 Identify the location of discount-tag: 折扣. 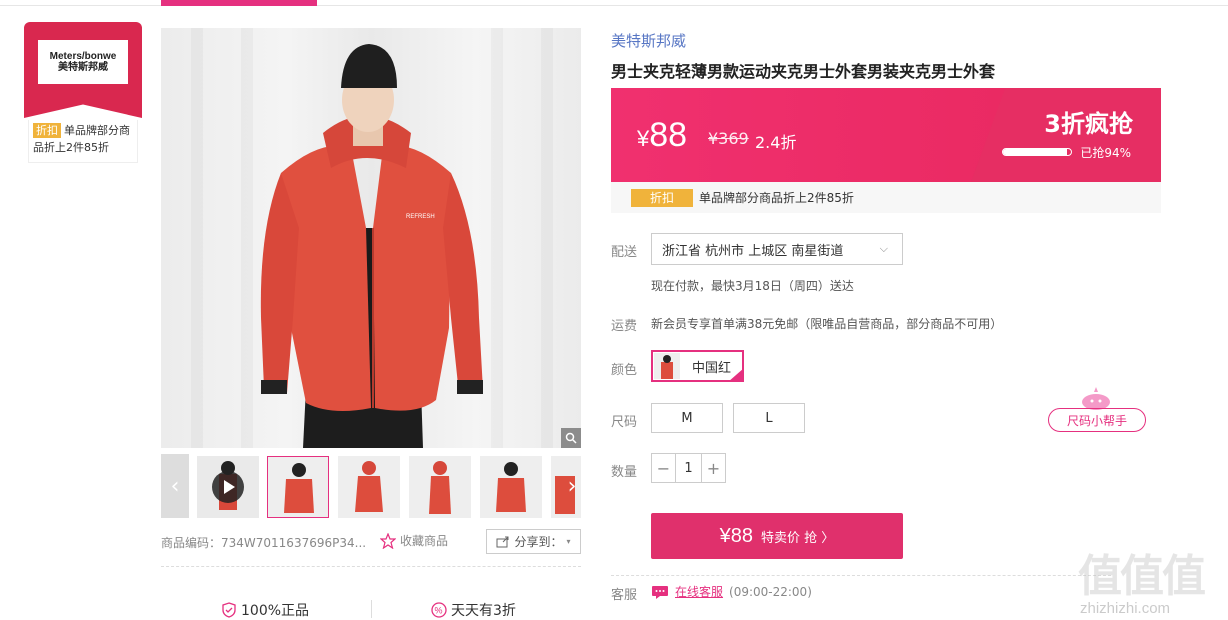
(47, 130).